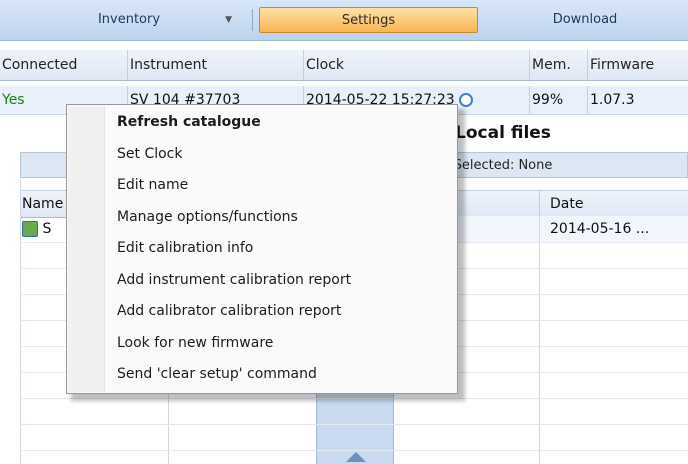 The height and width of the screenshot is (464, 688). What do you see at coordinates (217, 375) in the screenshot?
I see `menu-item-send-clear-setup: Send 'clear setup' command` at bounding box center [217, 375].